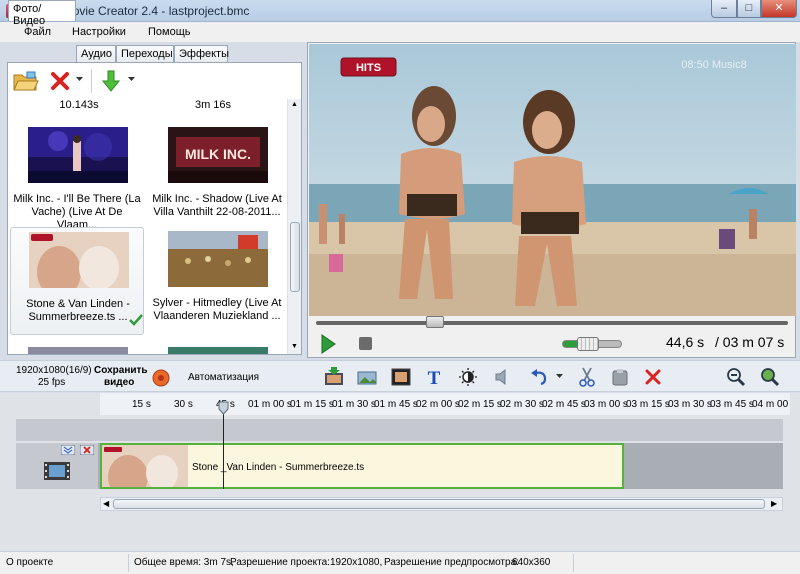  What do you see at coordinates (169, 32) in the screenshot?
I see `menu-help: Помощь` at bounding box center [169, 32].